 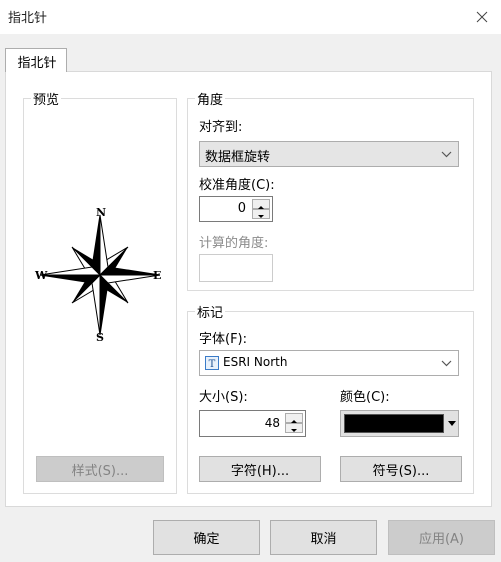 I want to click on font-label: 字体(F):, so click(x=223, y=339).